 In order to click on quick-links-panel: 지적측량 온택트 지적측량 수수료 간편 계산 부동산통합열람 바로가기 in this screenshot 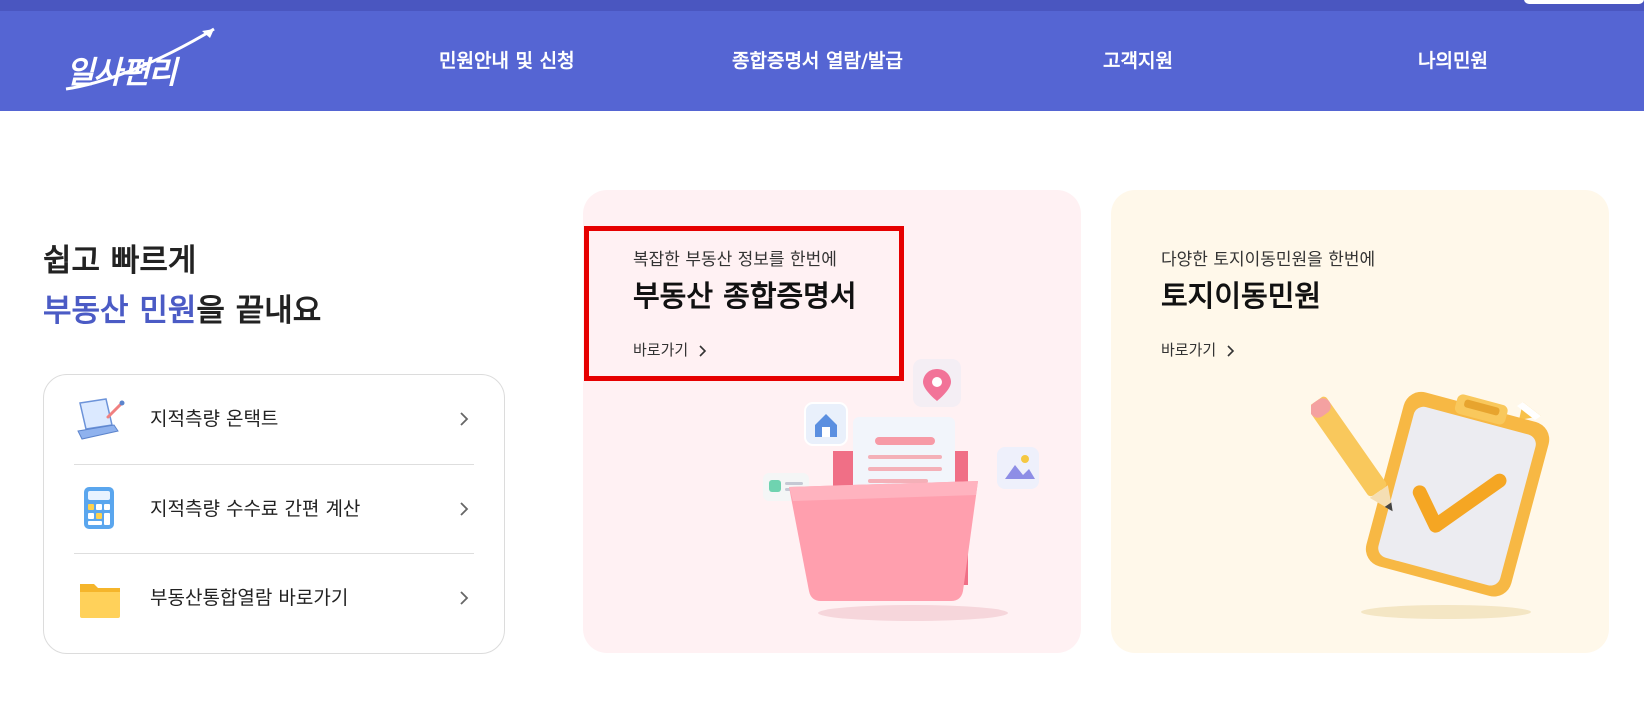, I will do `click(274, 514)`.